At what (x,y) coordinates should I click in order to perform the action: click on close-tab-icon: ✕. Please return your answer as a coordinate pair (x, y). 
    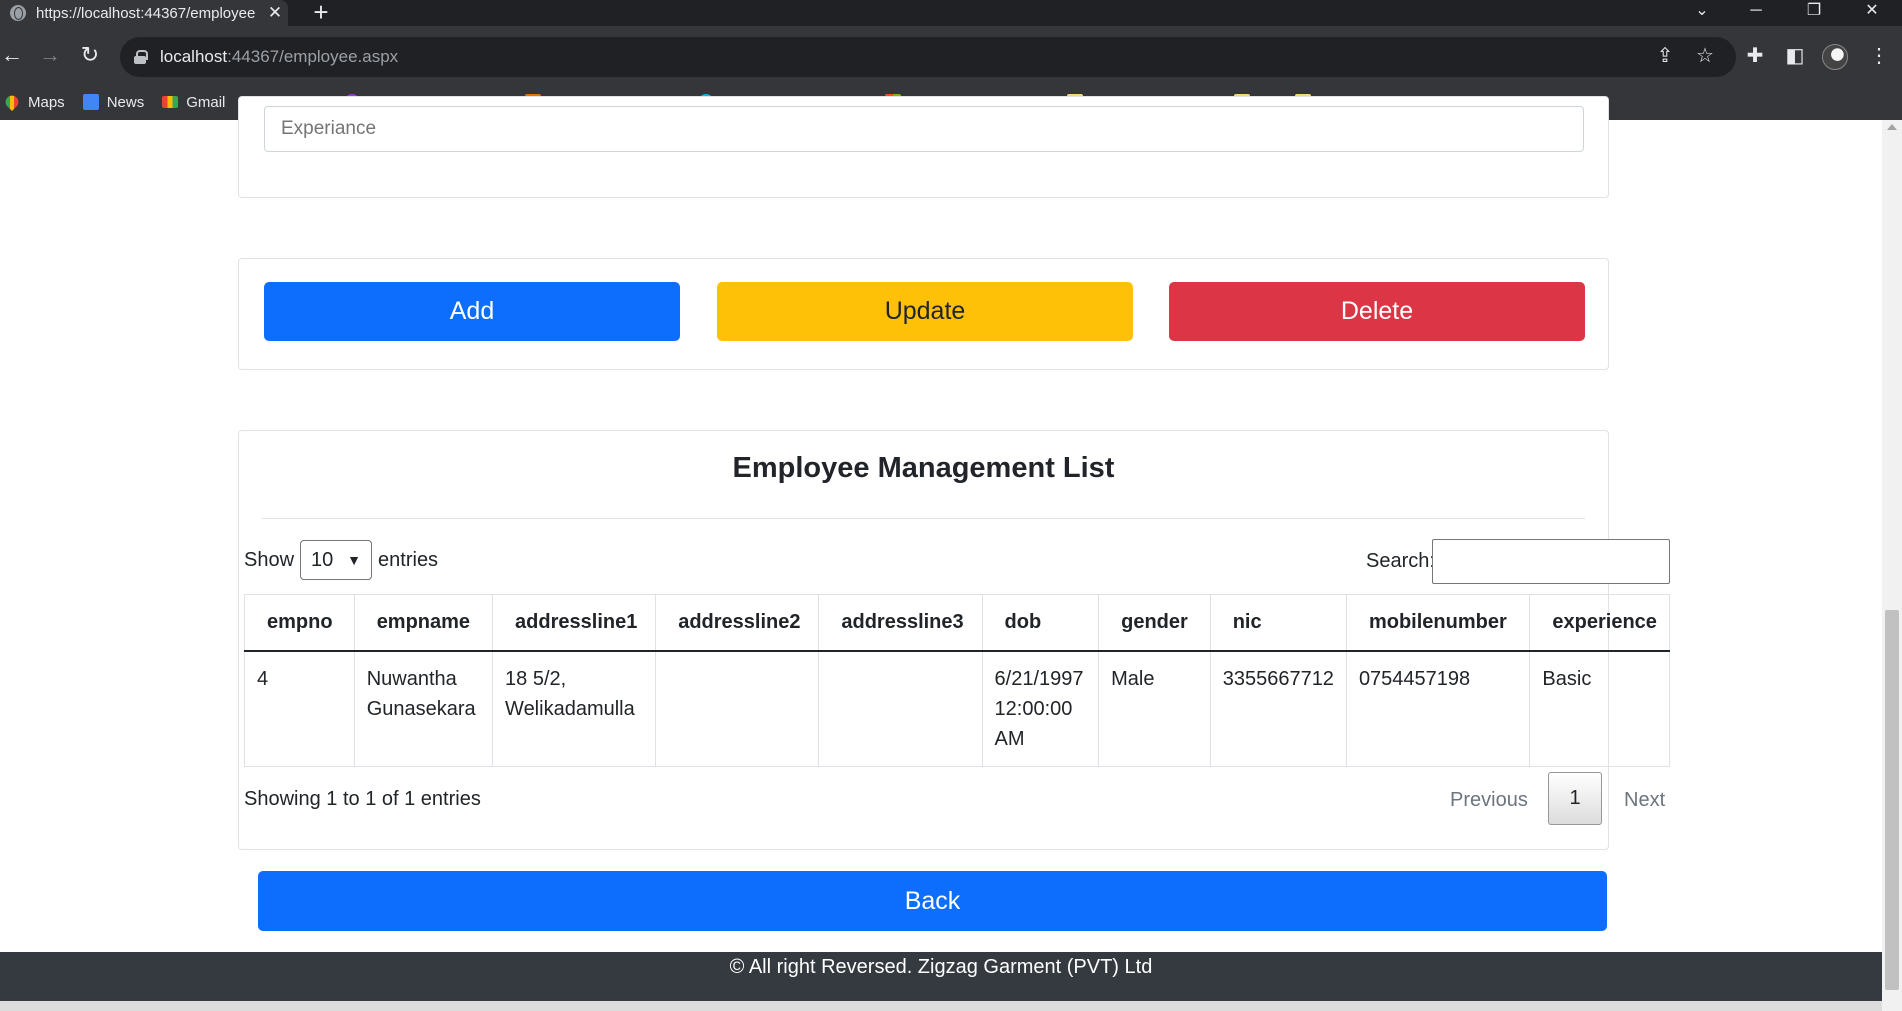
    Looking at the image, I should click on (275, 13).